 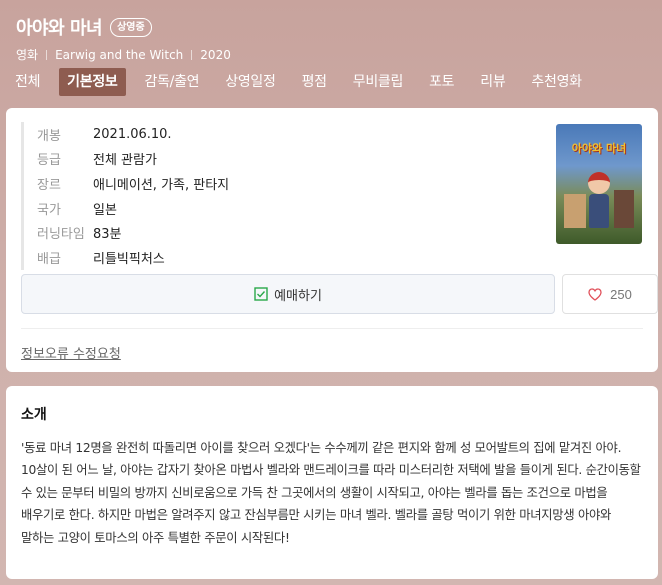 What do you see at coordinates (215, 54) in the screenshot?
I see `meta-year: 2020` at bounding box center [215, 54].